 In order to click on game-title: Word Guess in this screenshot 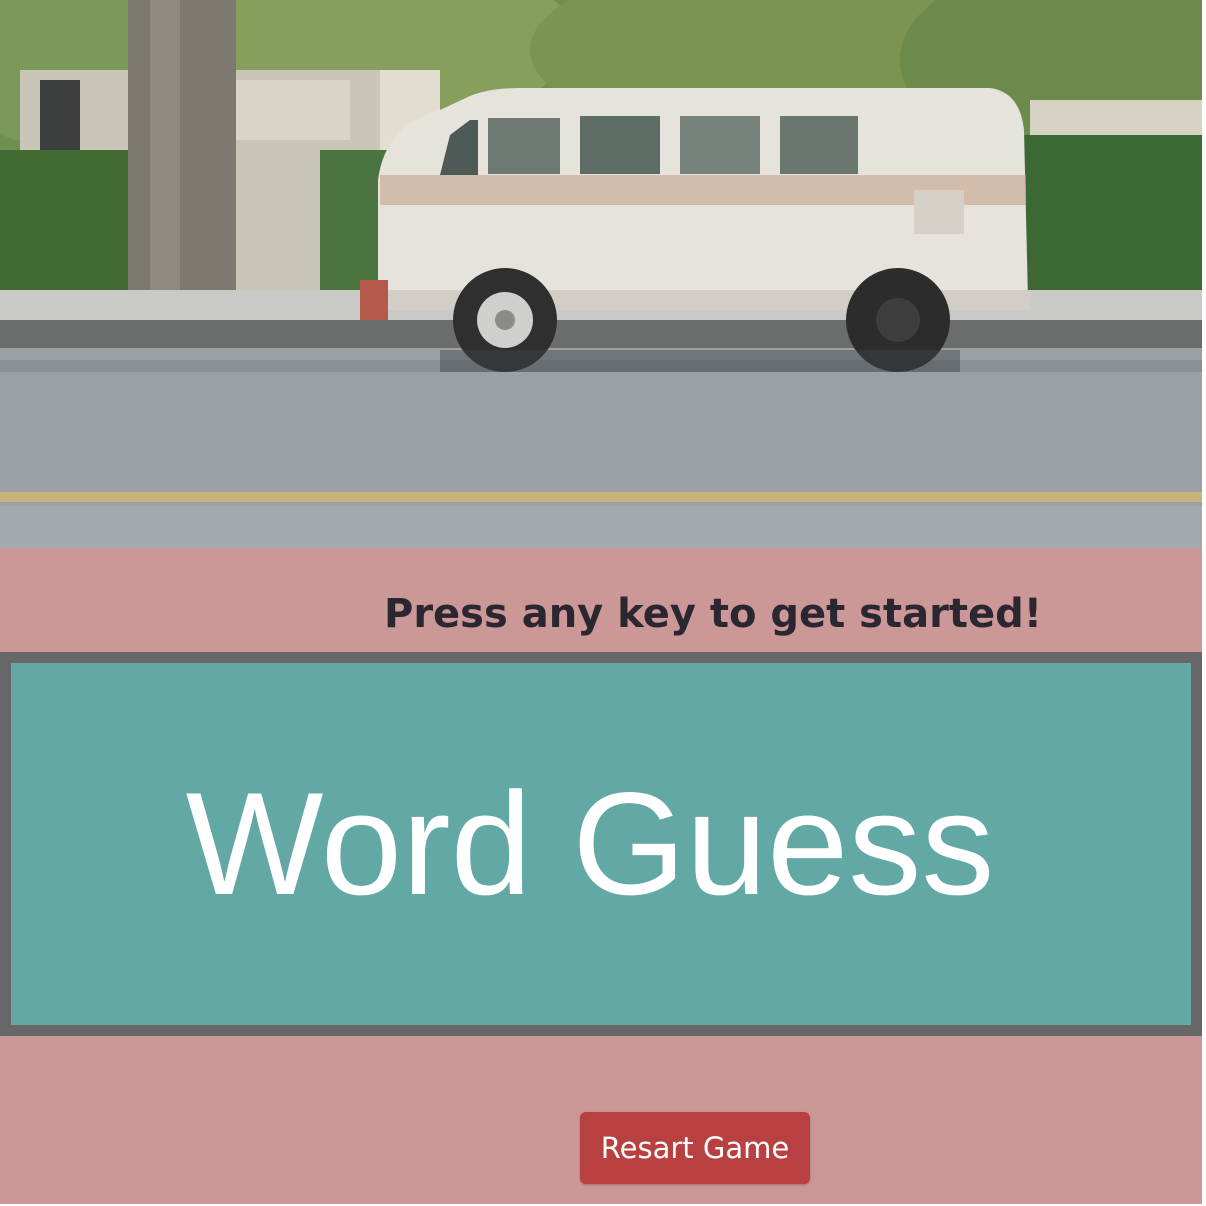, I will do `click(590, 843)`.